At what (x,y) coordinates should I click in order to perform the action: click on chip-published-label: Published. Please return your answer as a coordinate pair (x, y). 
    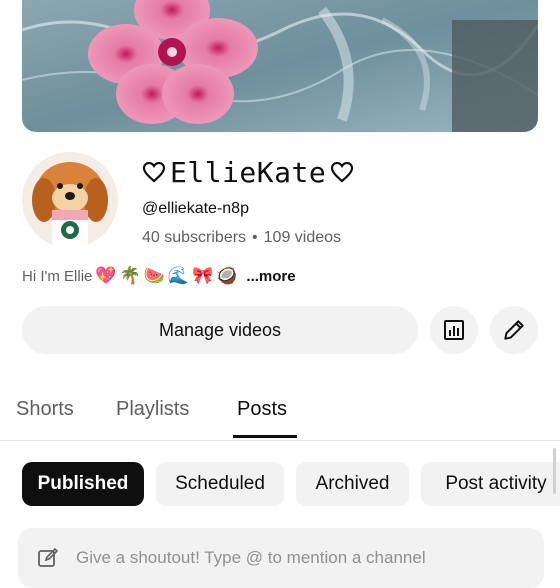
    Looking at the image, I should click on (83, 483).